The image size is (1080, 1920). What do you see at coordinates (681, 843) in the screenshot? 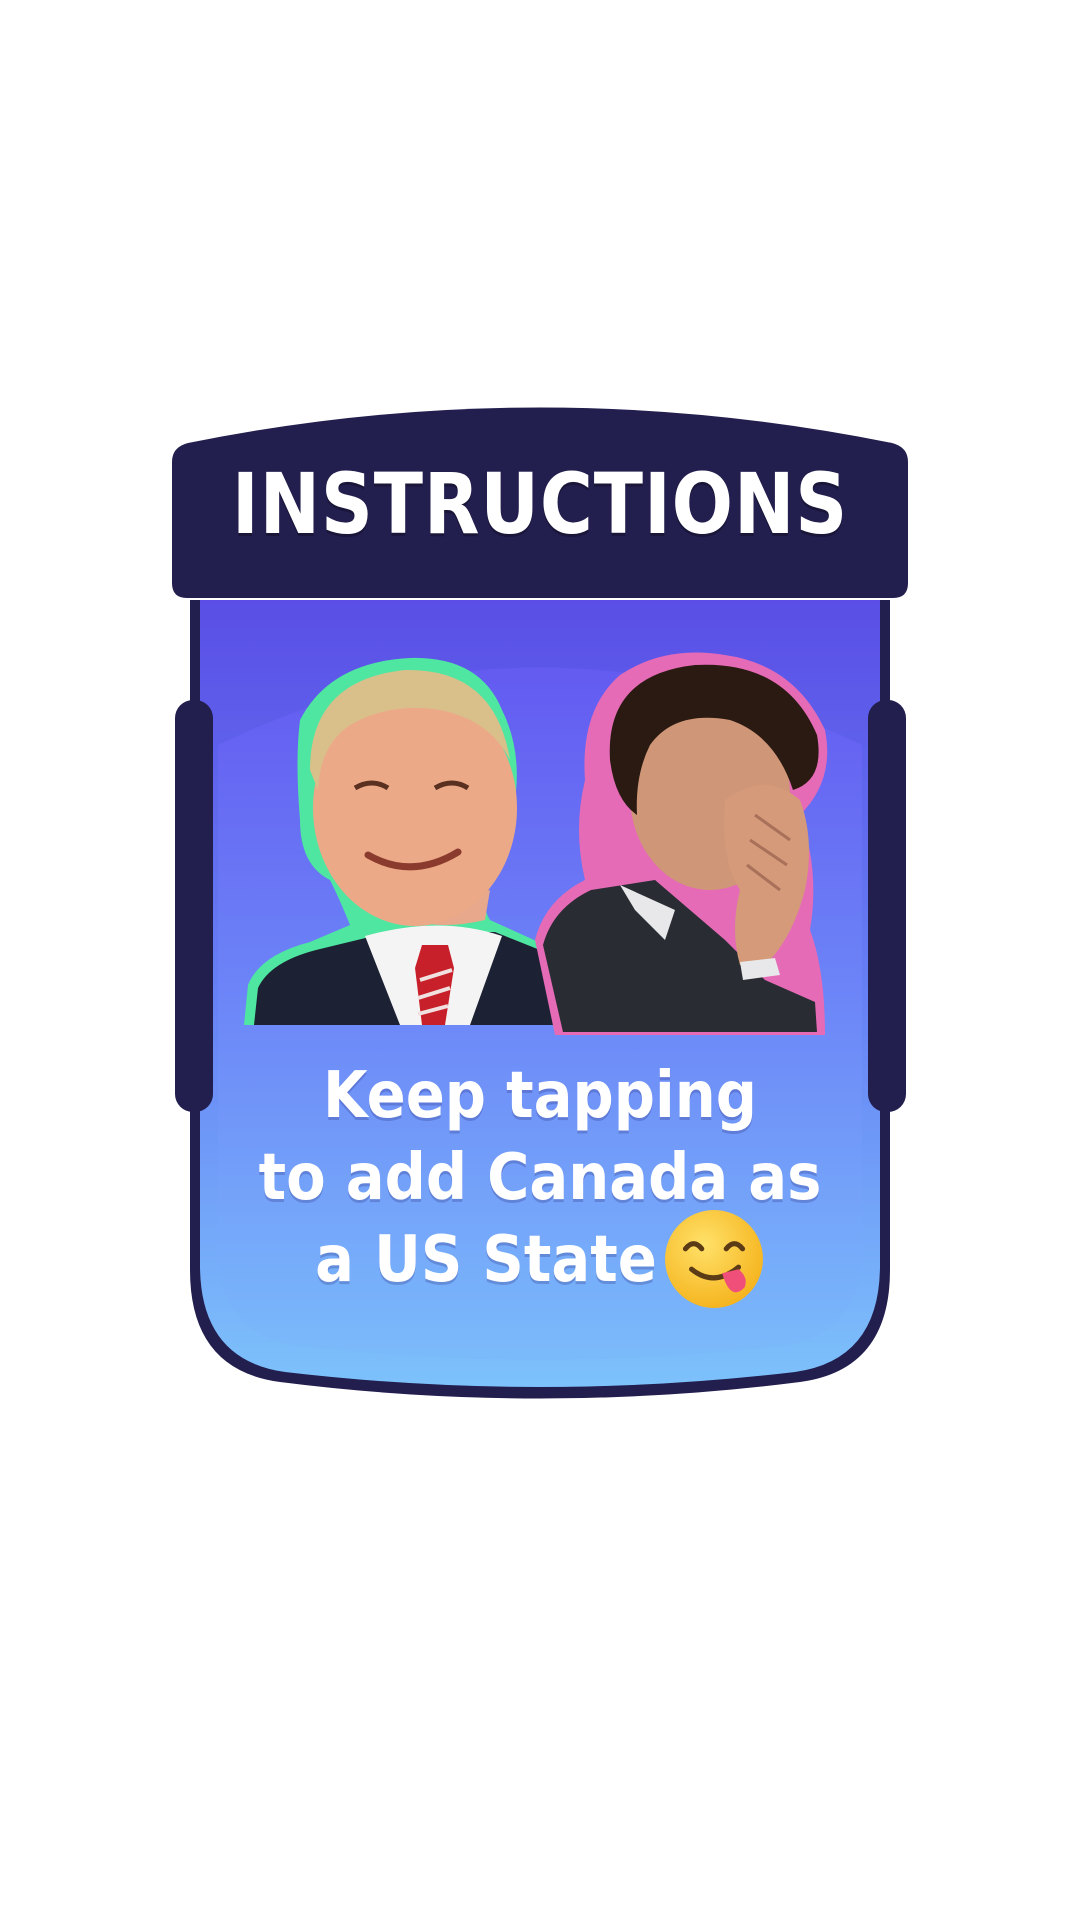
I see `right-figure-illustration` at bounding box center [681, 843].